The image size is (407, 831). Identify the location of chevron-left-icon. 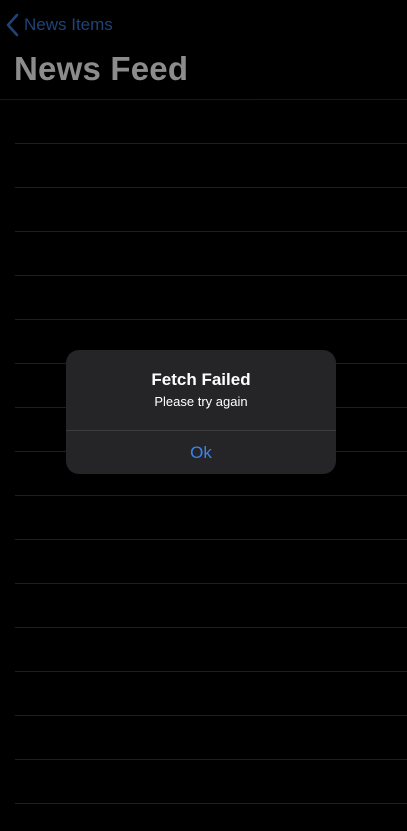
(12, 25).